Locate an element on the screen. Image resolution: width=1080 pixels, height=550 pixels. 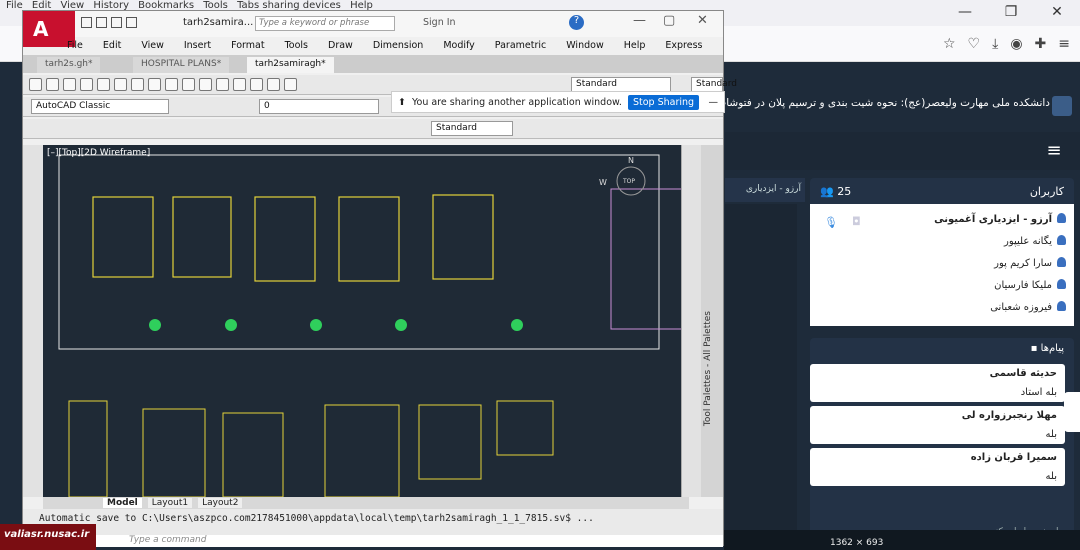
user-item: یگانه علیپور is located at coordinates (942, 241).